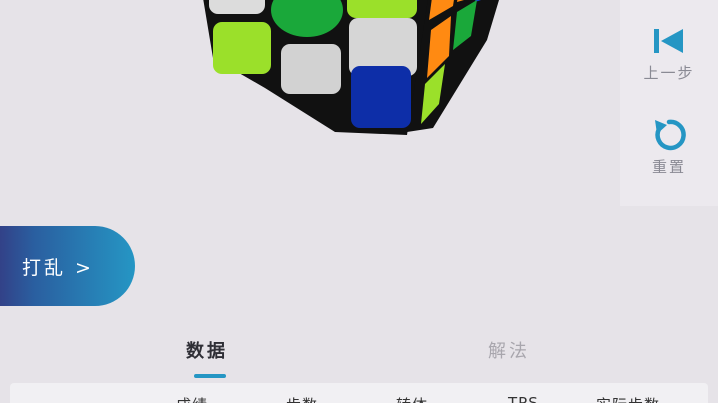  I want to click on scramble-button: 打乱 >, so click(67, 266).